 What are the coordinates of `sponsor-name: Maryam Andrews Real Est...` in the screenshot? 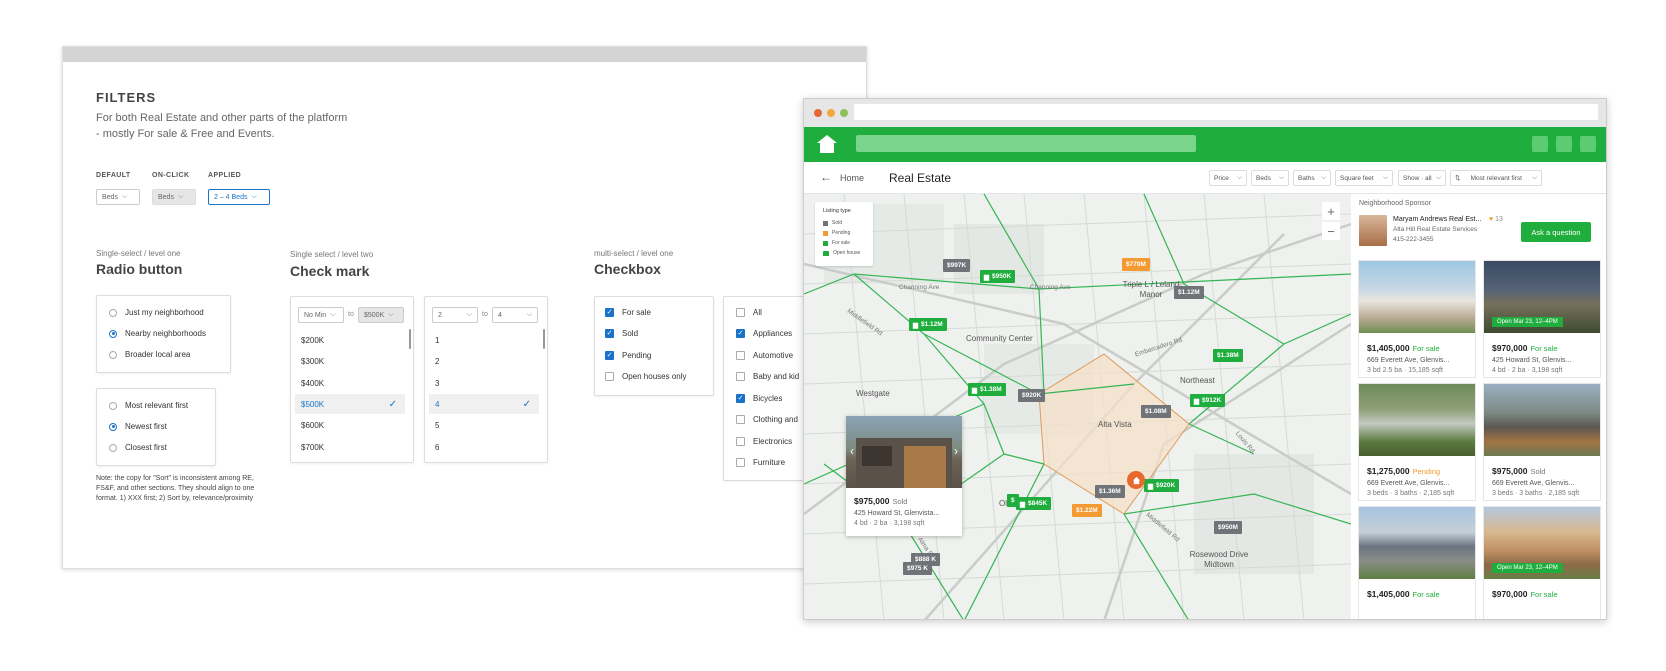 It's located at (1437, 219).